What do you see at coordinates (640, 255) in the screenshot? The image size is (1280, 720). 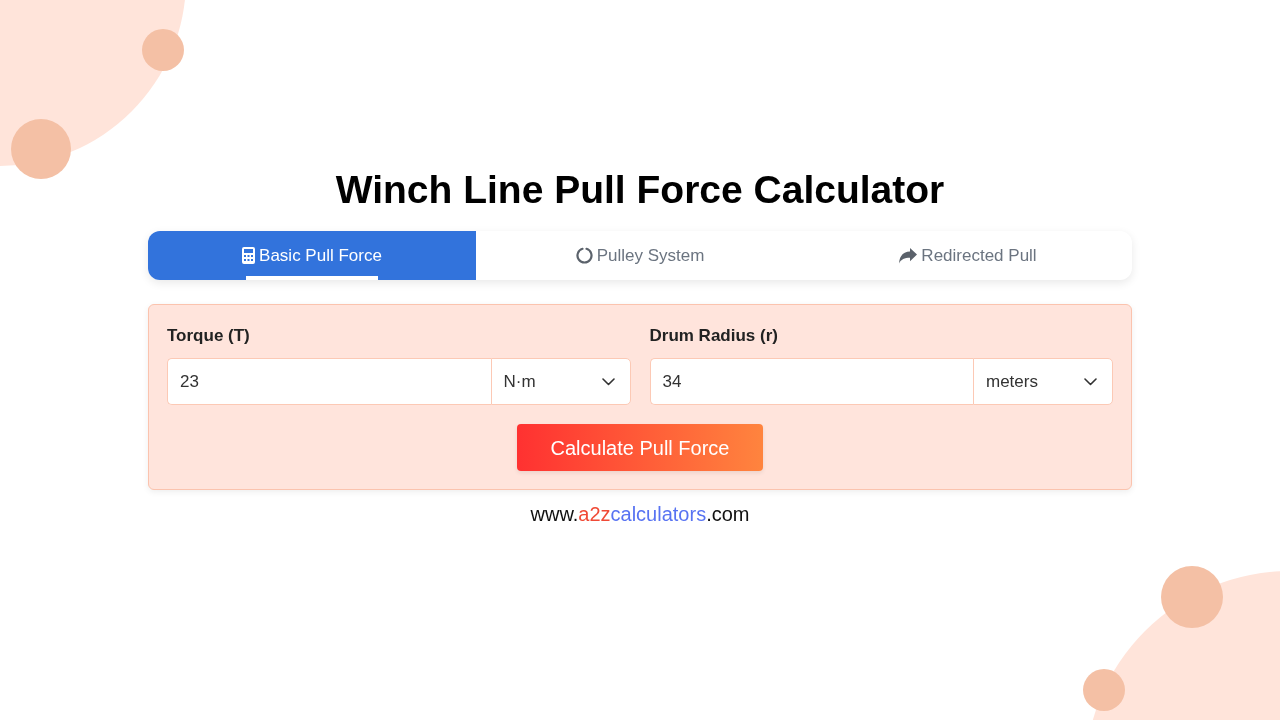 I see `tab: Pulley System` at bounding box center [640, 255].